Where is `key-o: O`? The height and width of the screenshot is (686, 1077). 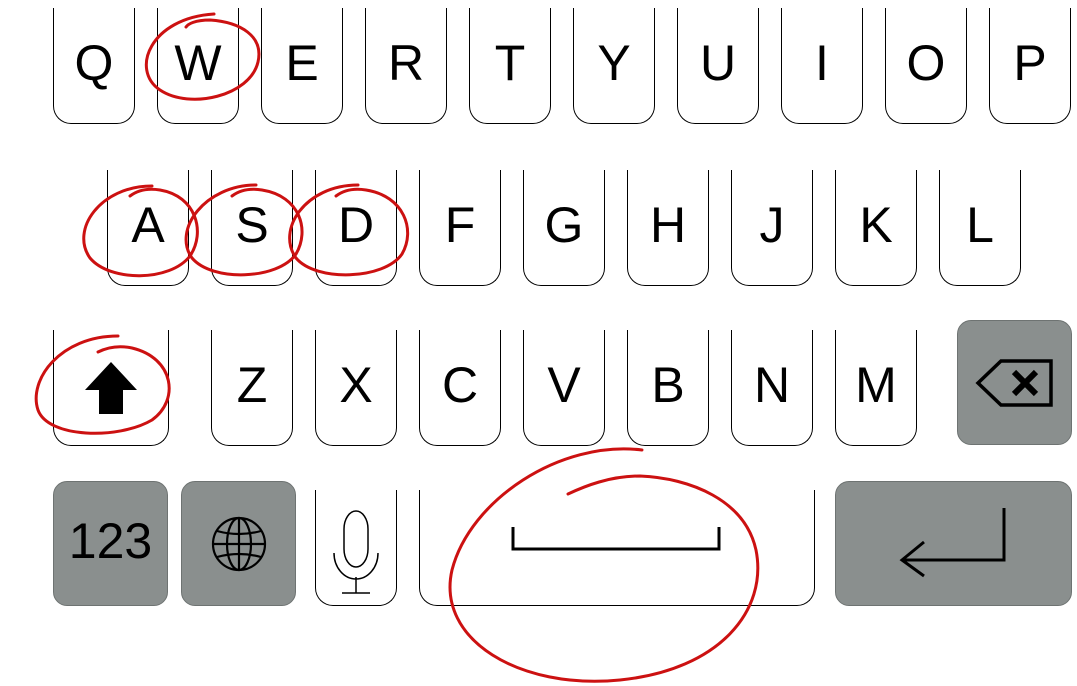 key-o: O is located at coordinates (926, 66).